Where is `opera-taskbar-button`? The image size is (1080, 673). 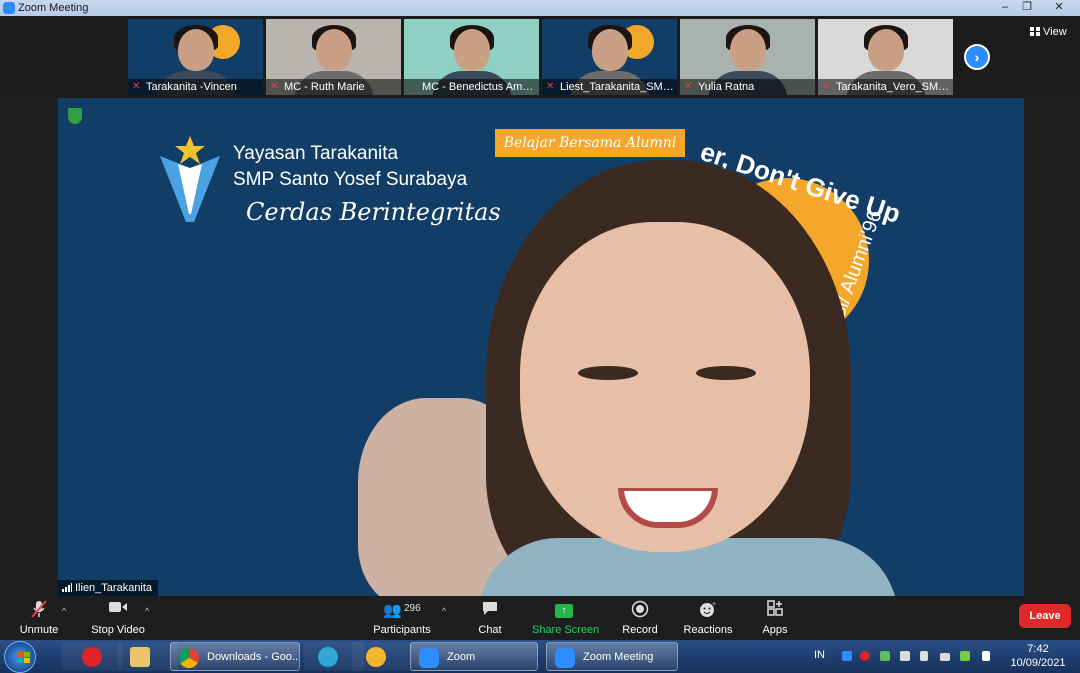
opera-taskbar-button is located at coordinates (92, 656).